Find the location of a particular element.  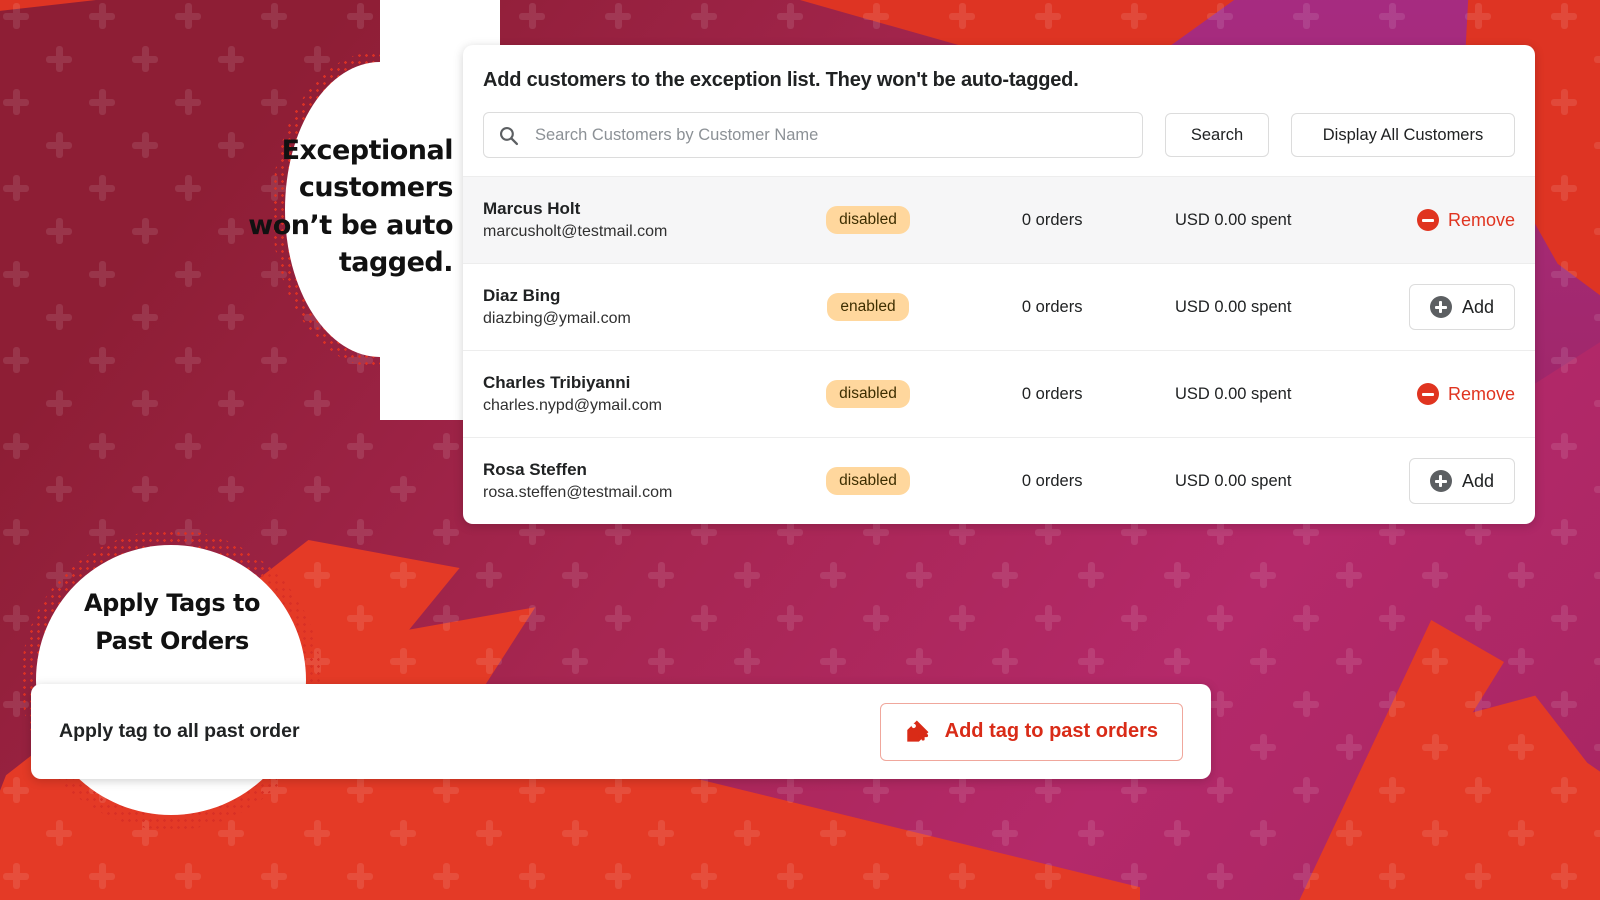

customer-name: Charles Tribiyanni is located at coordinates (557, 382).